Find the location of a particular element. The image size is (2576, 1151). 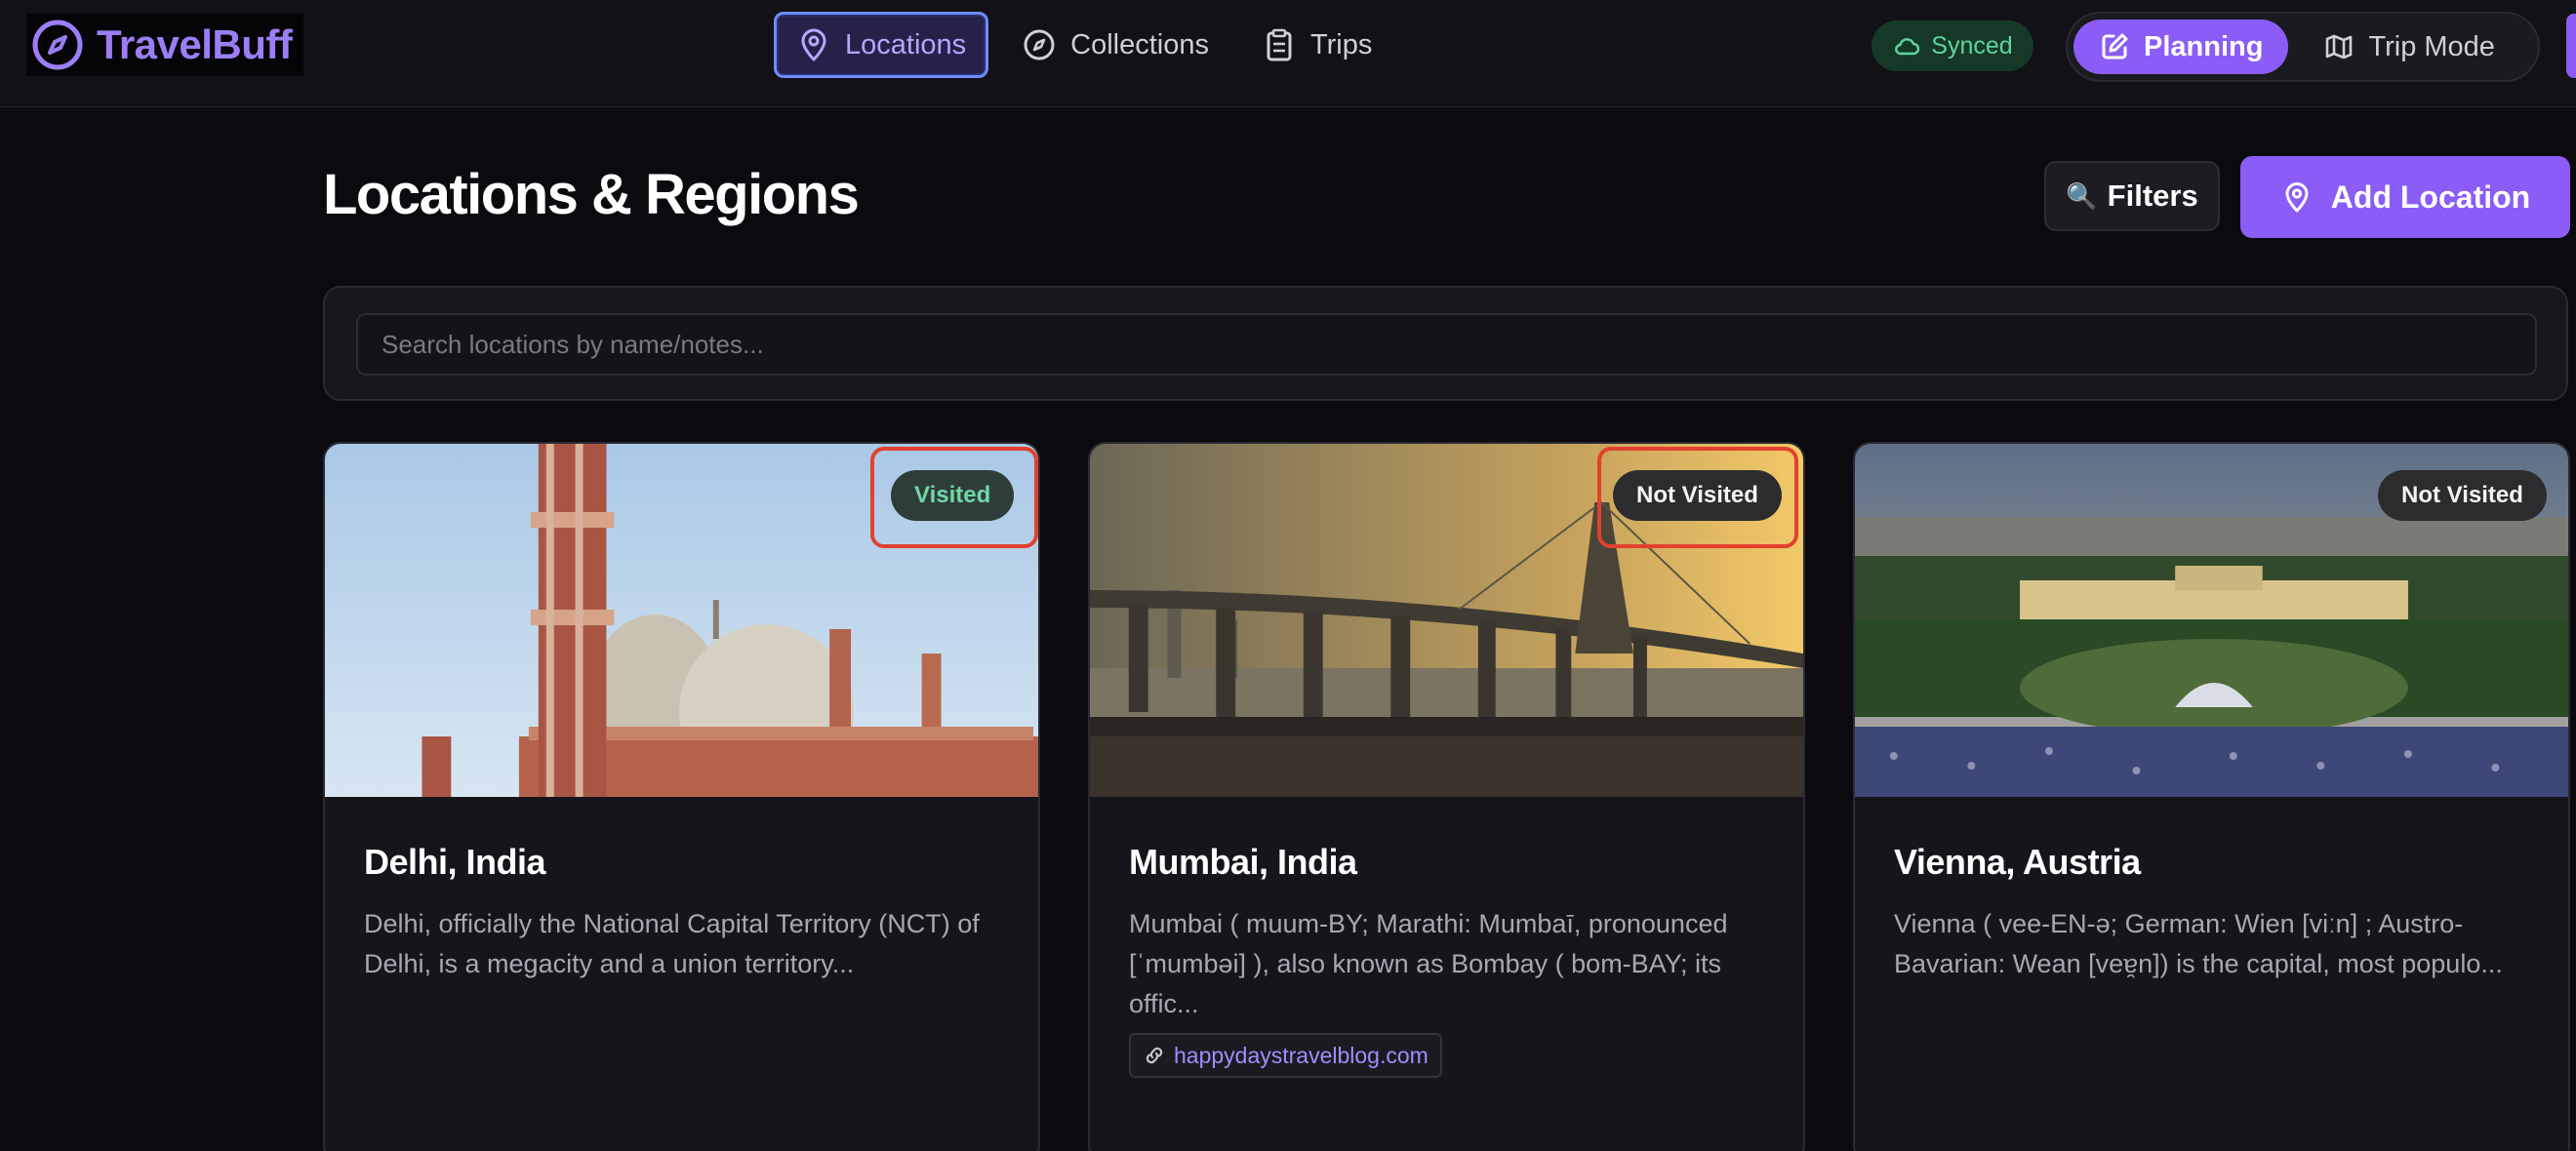

main-nav: Locations Collections Trips is located at coordinates (1082, 45).